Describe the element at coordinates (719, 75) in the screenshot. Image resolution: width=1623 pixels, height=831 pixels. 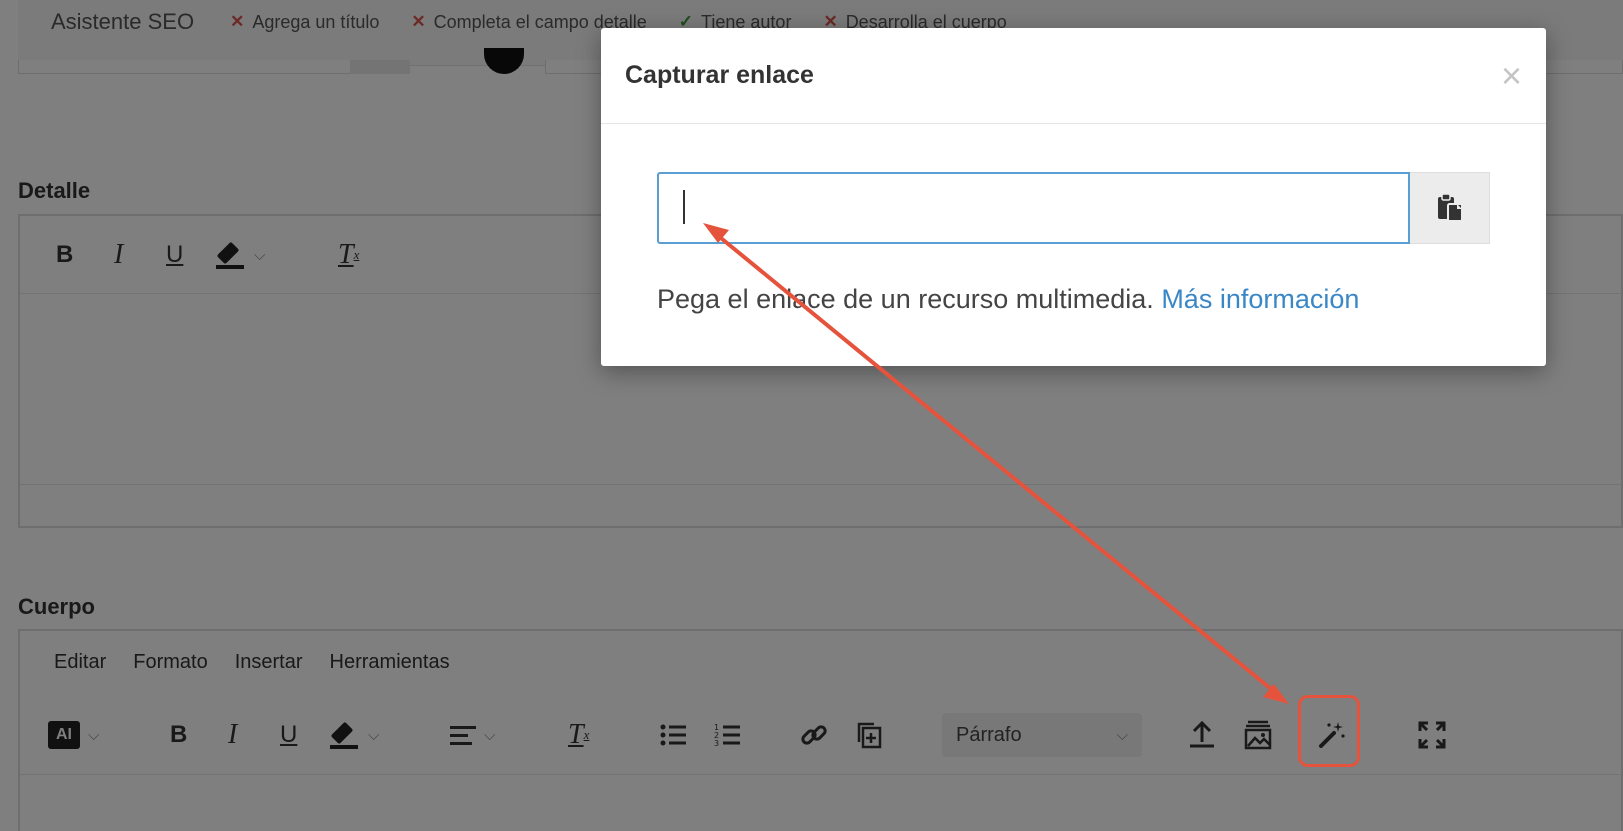
I see `dialog-title: Capturar enlace` at that location.